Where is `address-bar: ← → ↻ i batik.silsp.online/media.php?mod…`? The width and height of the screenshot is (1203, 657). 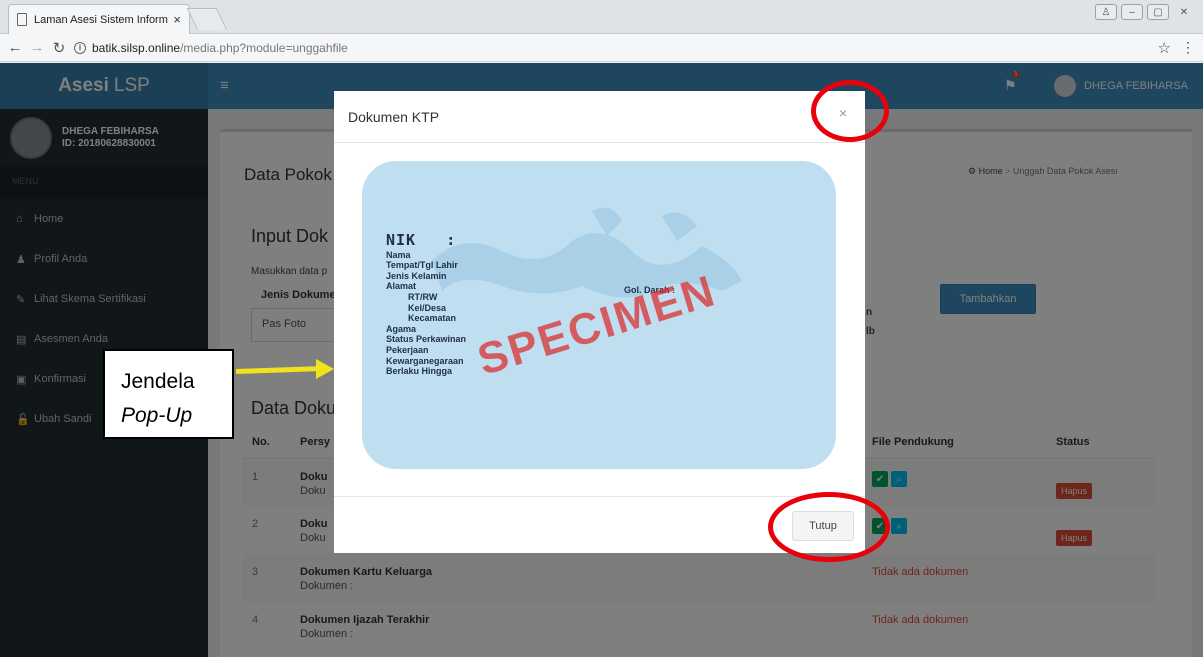 address-bar: ← → ↻ i batik.silsp.online/media.php?mod… is located at coordinates (601, 48).